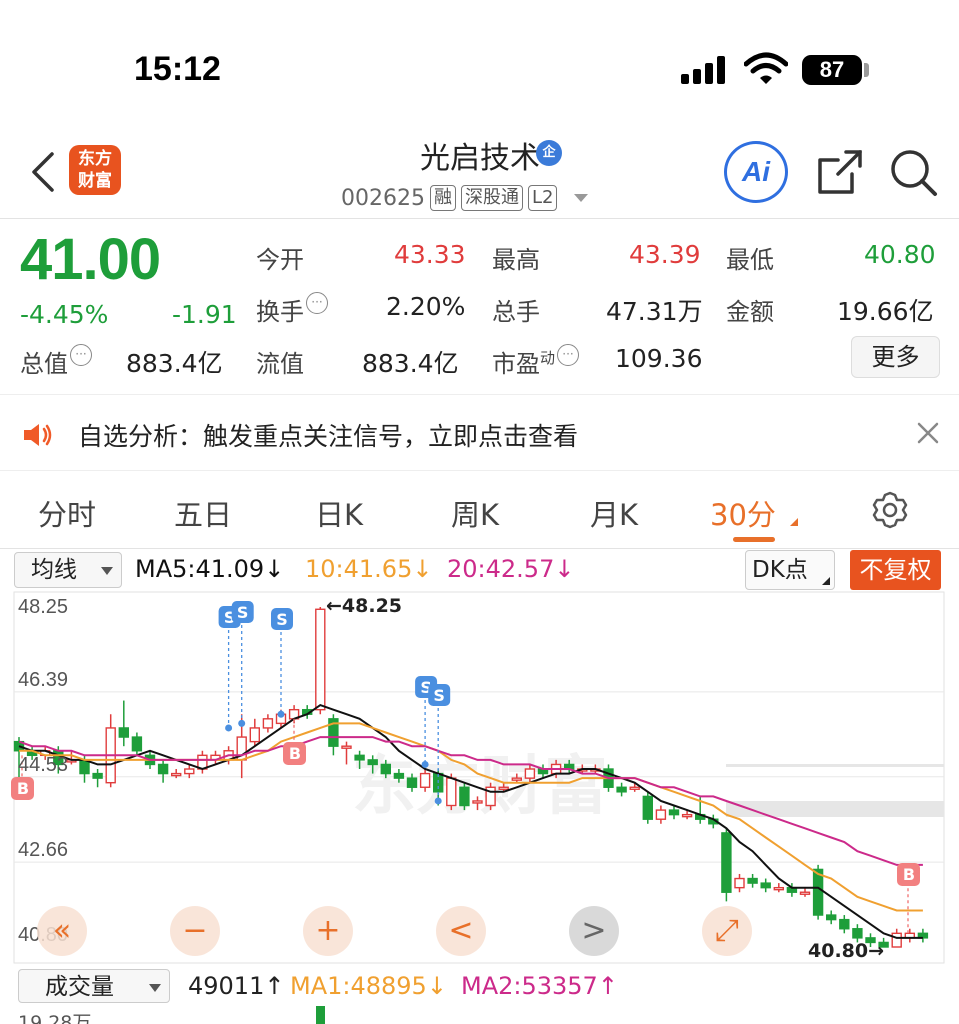  Describe the element at coordinates (426, 306) in the screenshot. I see `turnover-value: 2.20%` at that location.